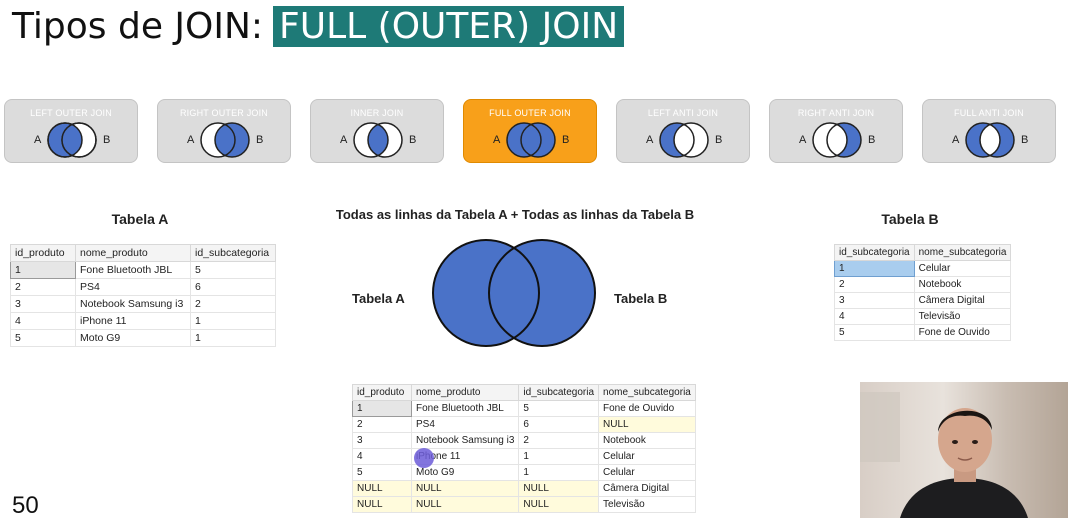 The height and width of the screenshot is (520, 1068). I want to click on mouse-cursor-highlight, so click(424, 458).